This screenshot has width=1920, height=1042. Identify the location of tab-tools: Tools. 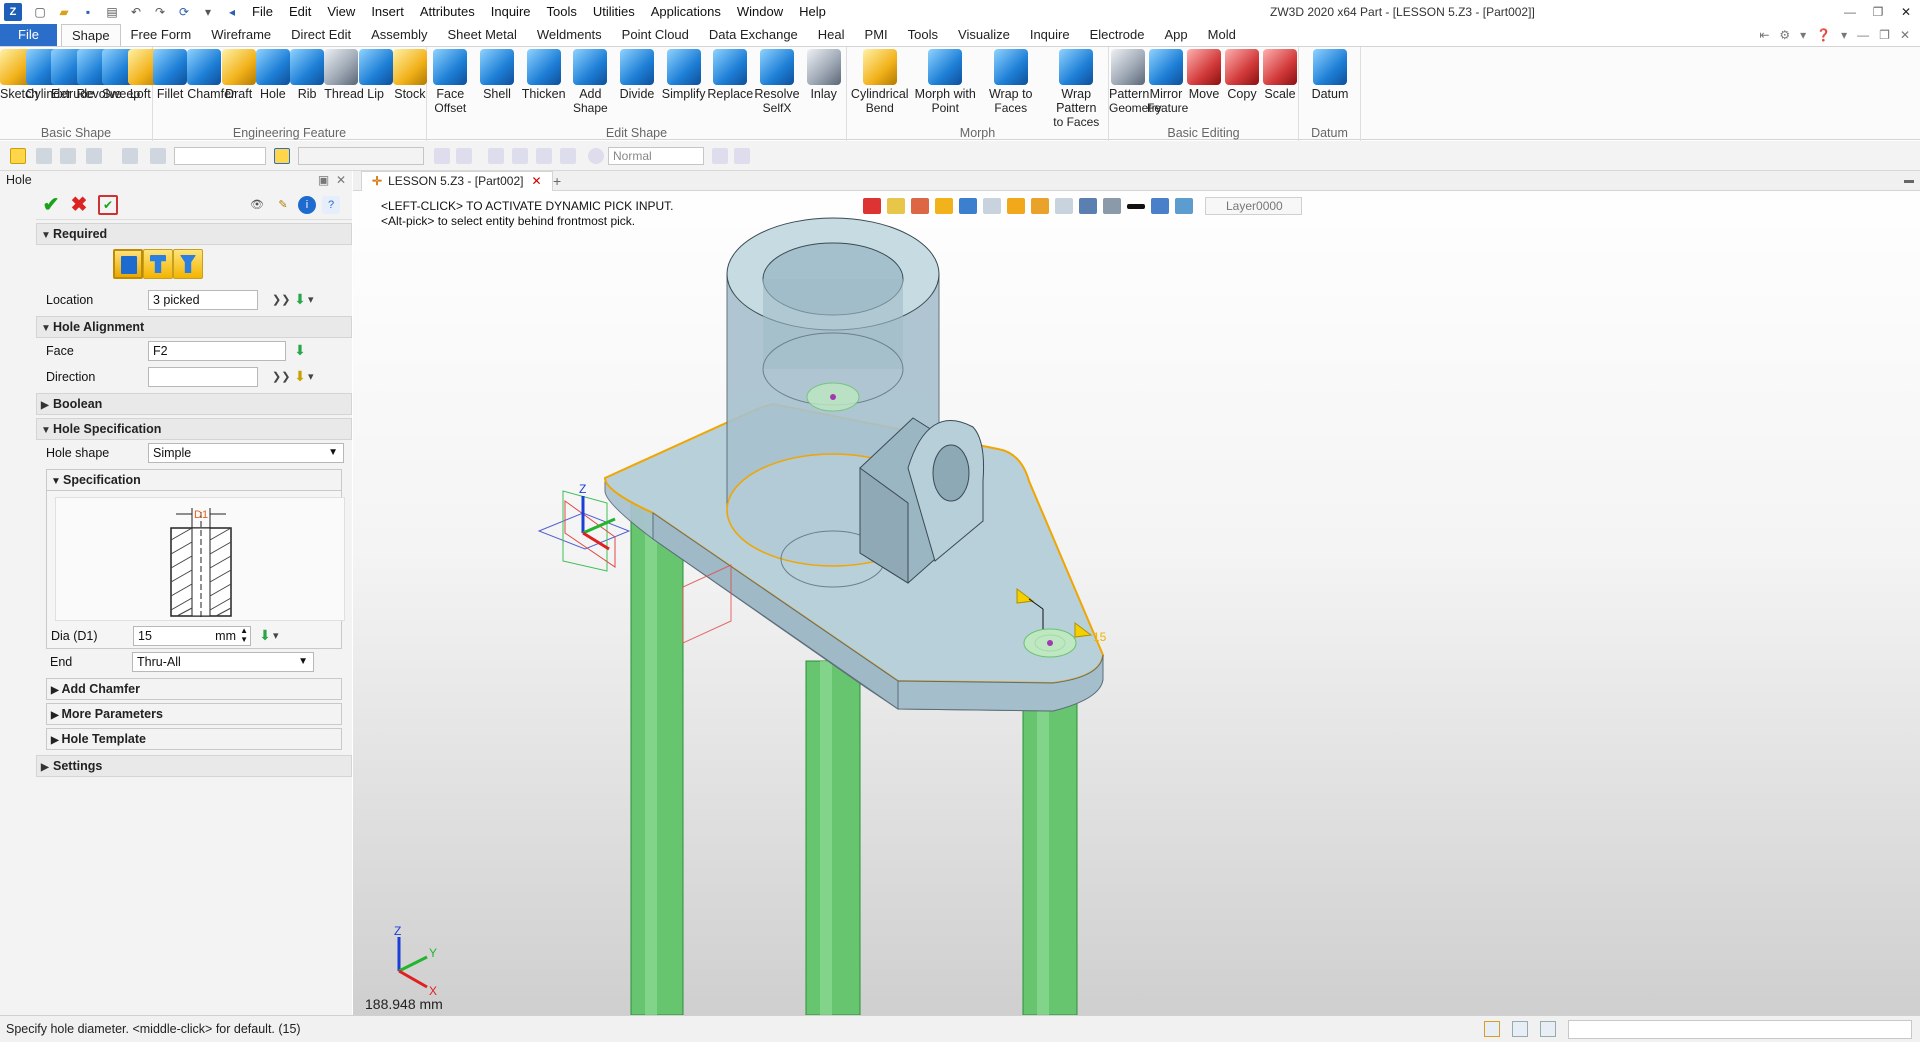
(923, 35).